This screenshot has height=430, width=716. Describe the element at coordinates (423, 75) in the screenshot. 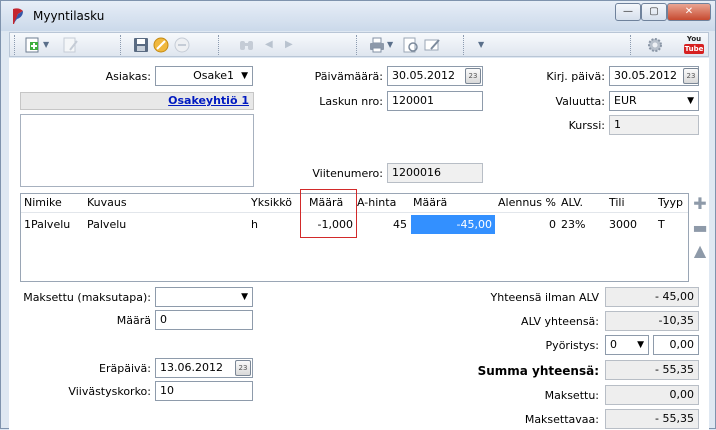

I see `date-value: 30.05.2012` at that location.